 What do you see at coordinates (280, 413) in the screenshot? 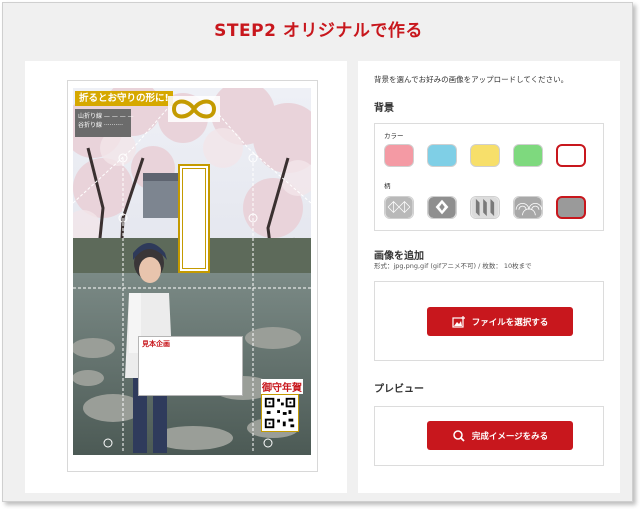
I see `qr-code-icon` at bounding box center [280, 413].